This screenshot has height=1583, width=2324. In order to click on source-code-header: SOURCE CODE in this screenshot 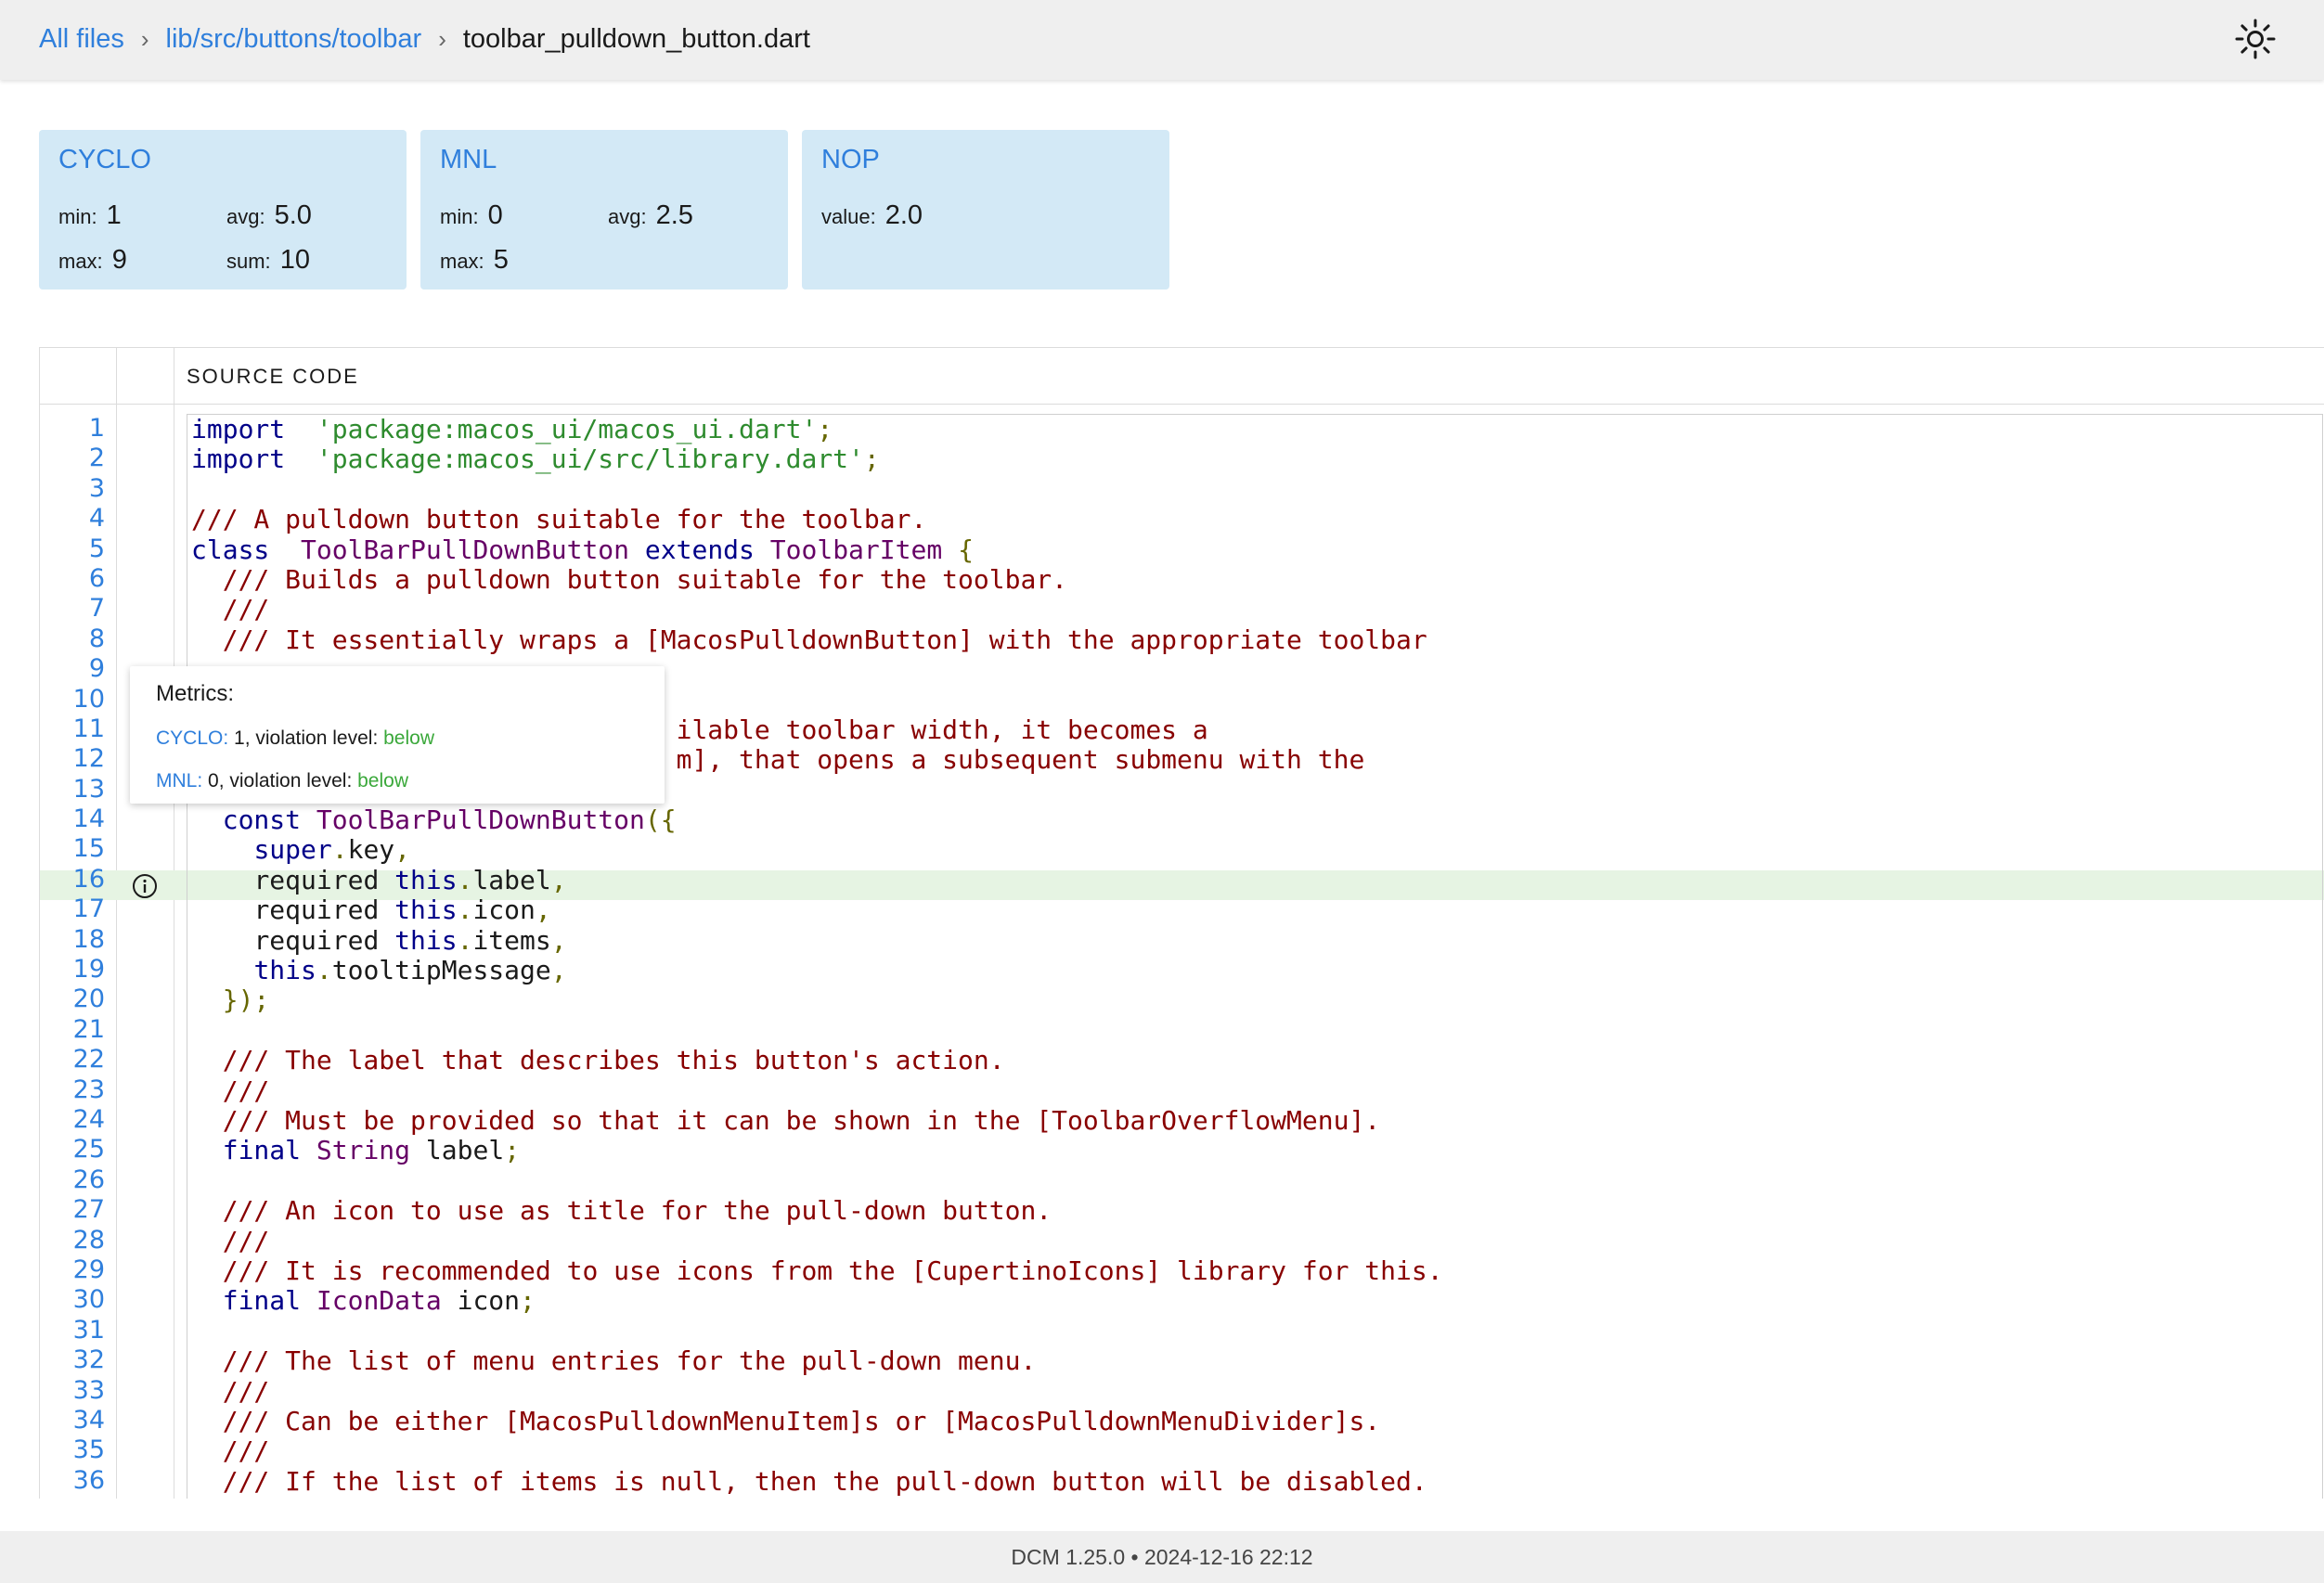, I will do `click(1182, 377)`.